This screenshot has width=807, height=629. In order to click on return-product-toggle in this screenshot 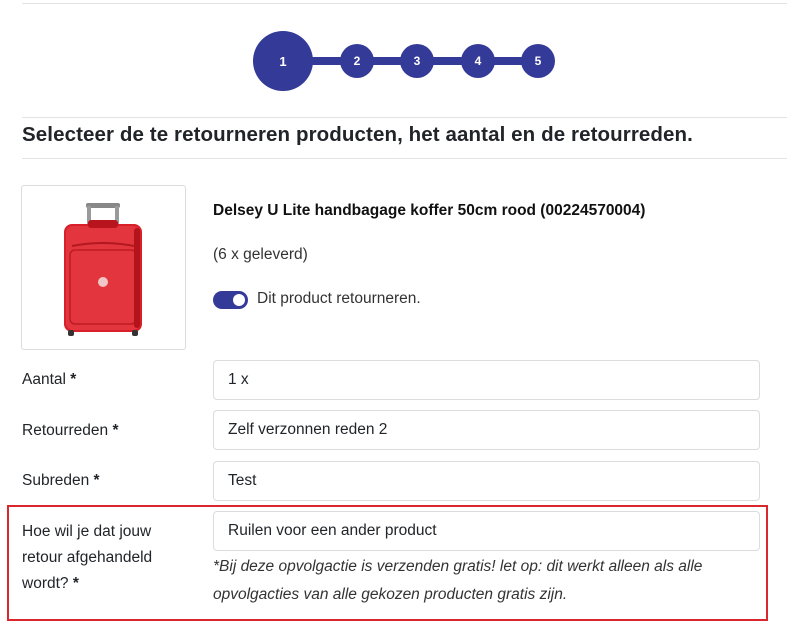, I will do `click(230, 300)`.